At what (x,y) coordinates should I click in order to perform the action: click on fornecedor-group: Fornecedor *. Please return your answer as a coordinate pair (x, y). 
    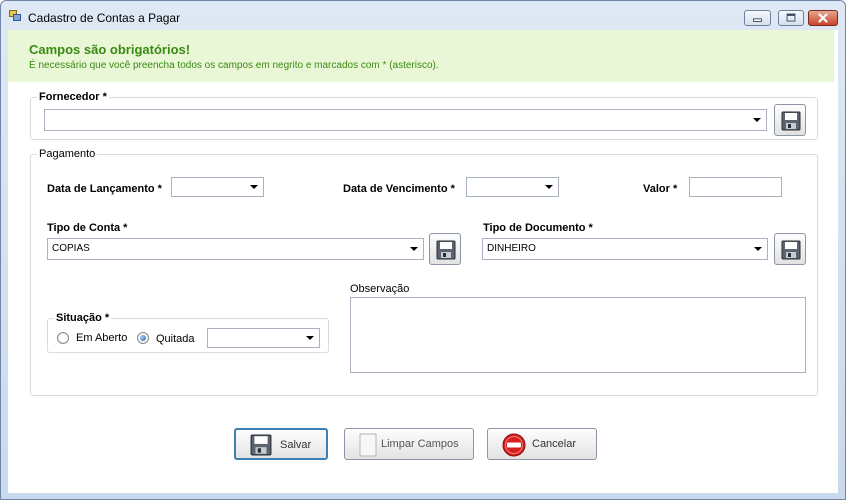
    Looking at the image, I should click on (424, 115).